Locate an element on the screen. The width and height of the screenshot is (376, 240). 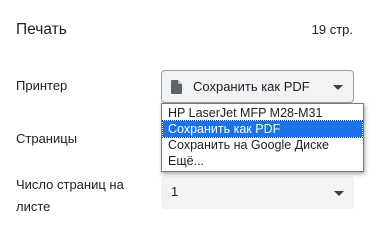
pages-label: Страницы is located at coordinates (47, 138).